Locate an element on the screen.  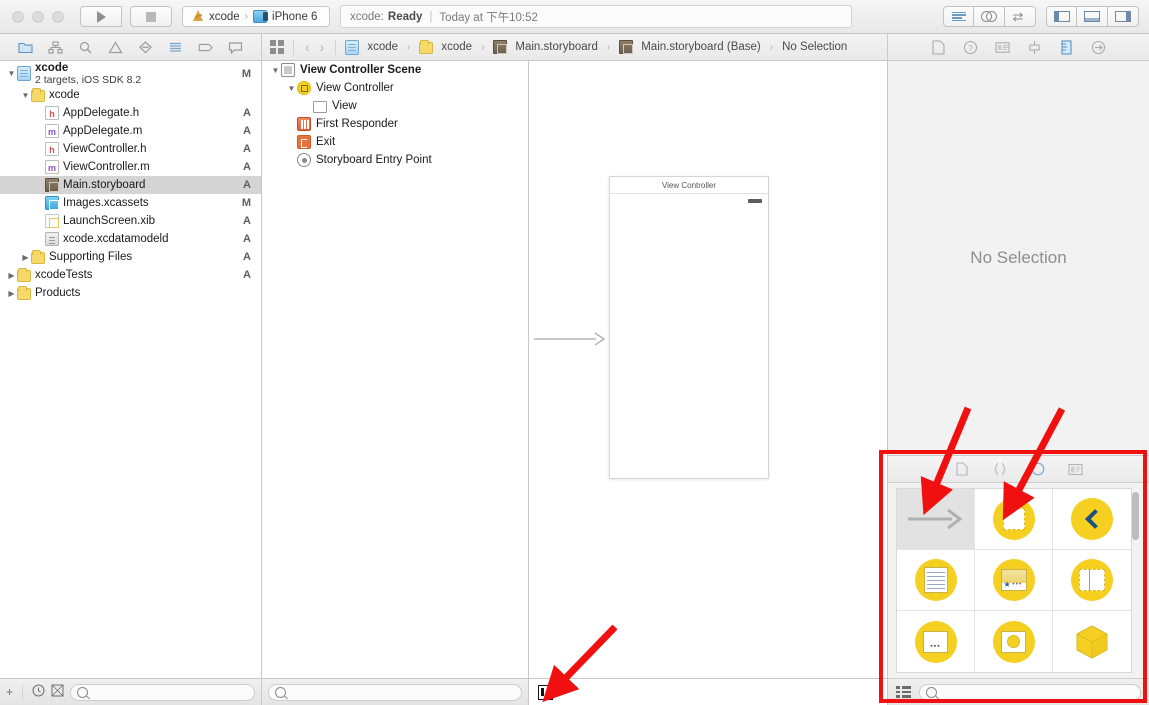
breadcrumb-item-group: xcode is located at coordinates (445, 47).